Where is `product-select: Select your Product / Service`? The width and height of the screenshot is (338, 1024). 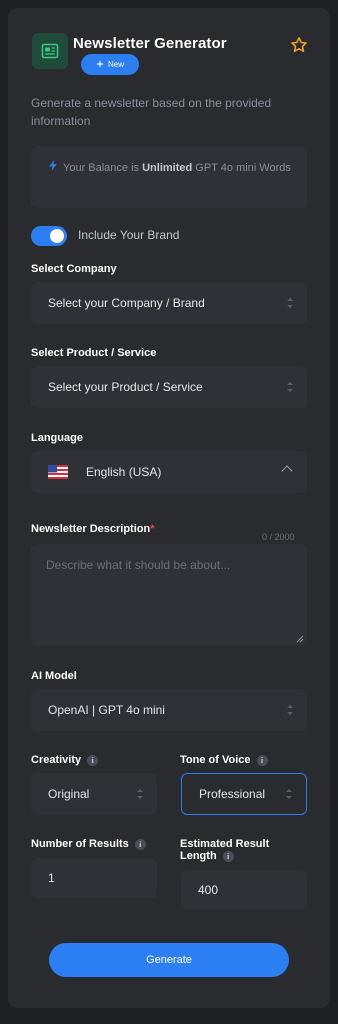 product-select: Select your Product / Service is located at coordinates (169, 387).